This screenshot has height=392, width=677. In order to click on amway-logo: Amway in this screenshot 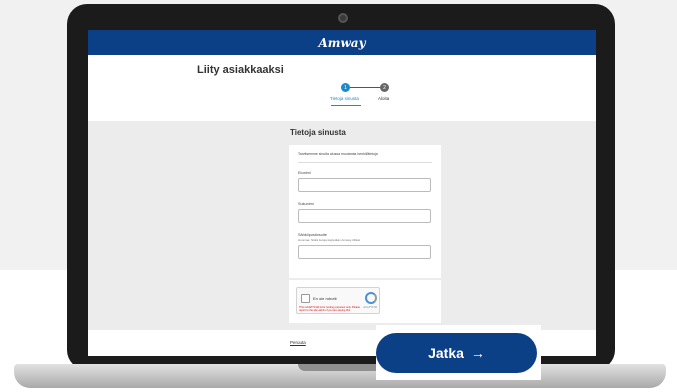, I will do `click(341, 43)`.